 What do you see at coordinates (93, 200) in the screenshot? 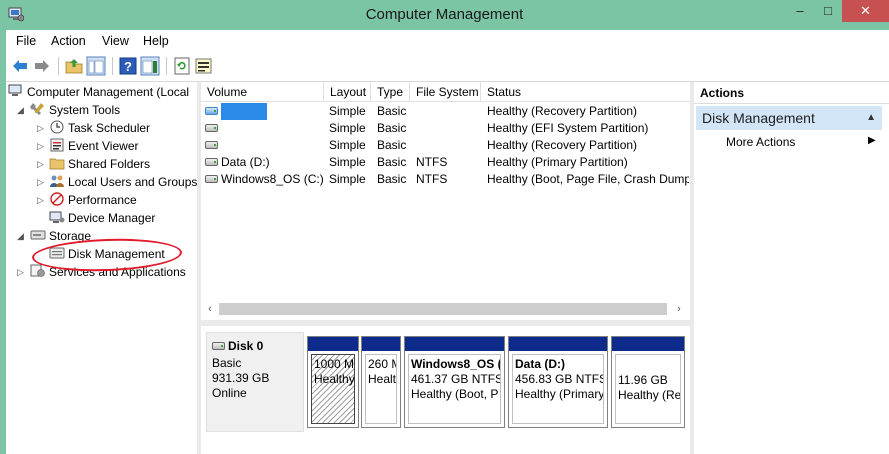
I see `tree-item-performance: Performance` at bounding box center [93, 200].